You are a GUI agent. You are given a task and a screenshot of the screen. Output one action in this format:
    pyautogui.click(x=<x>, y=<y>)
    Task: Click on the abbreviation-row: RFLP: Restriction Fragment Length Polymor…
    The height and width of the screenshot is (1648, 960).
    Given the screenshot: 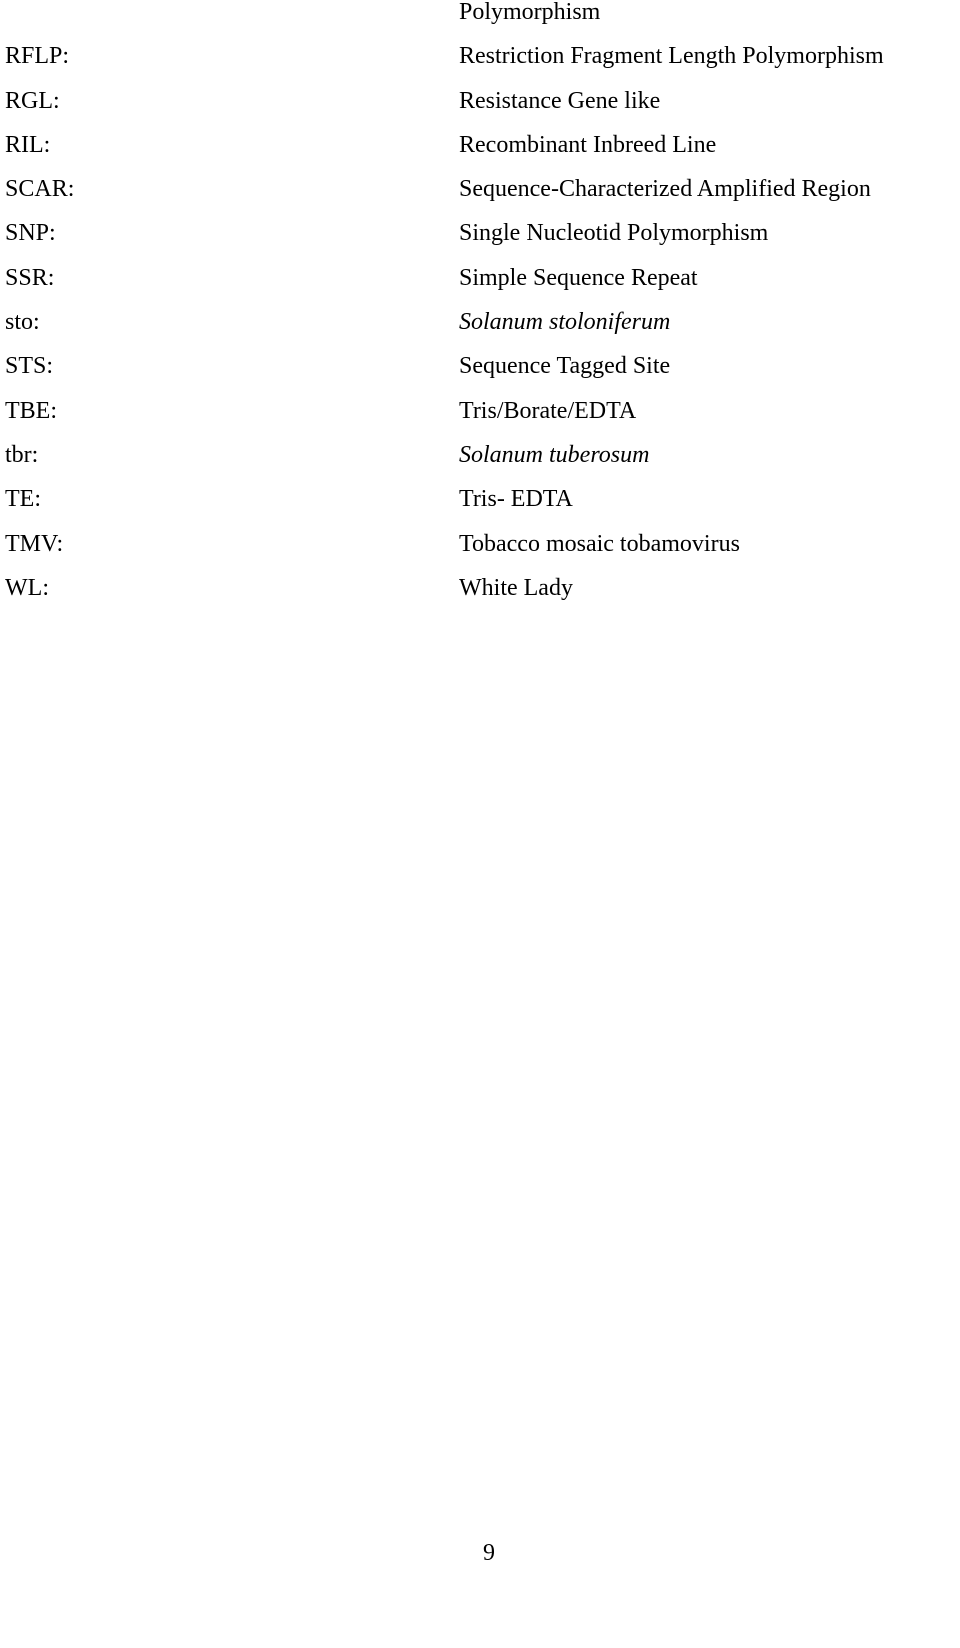 What is the action you would take?
    pyautogui.click(x=480, y=56)
    